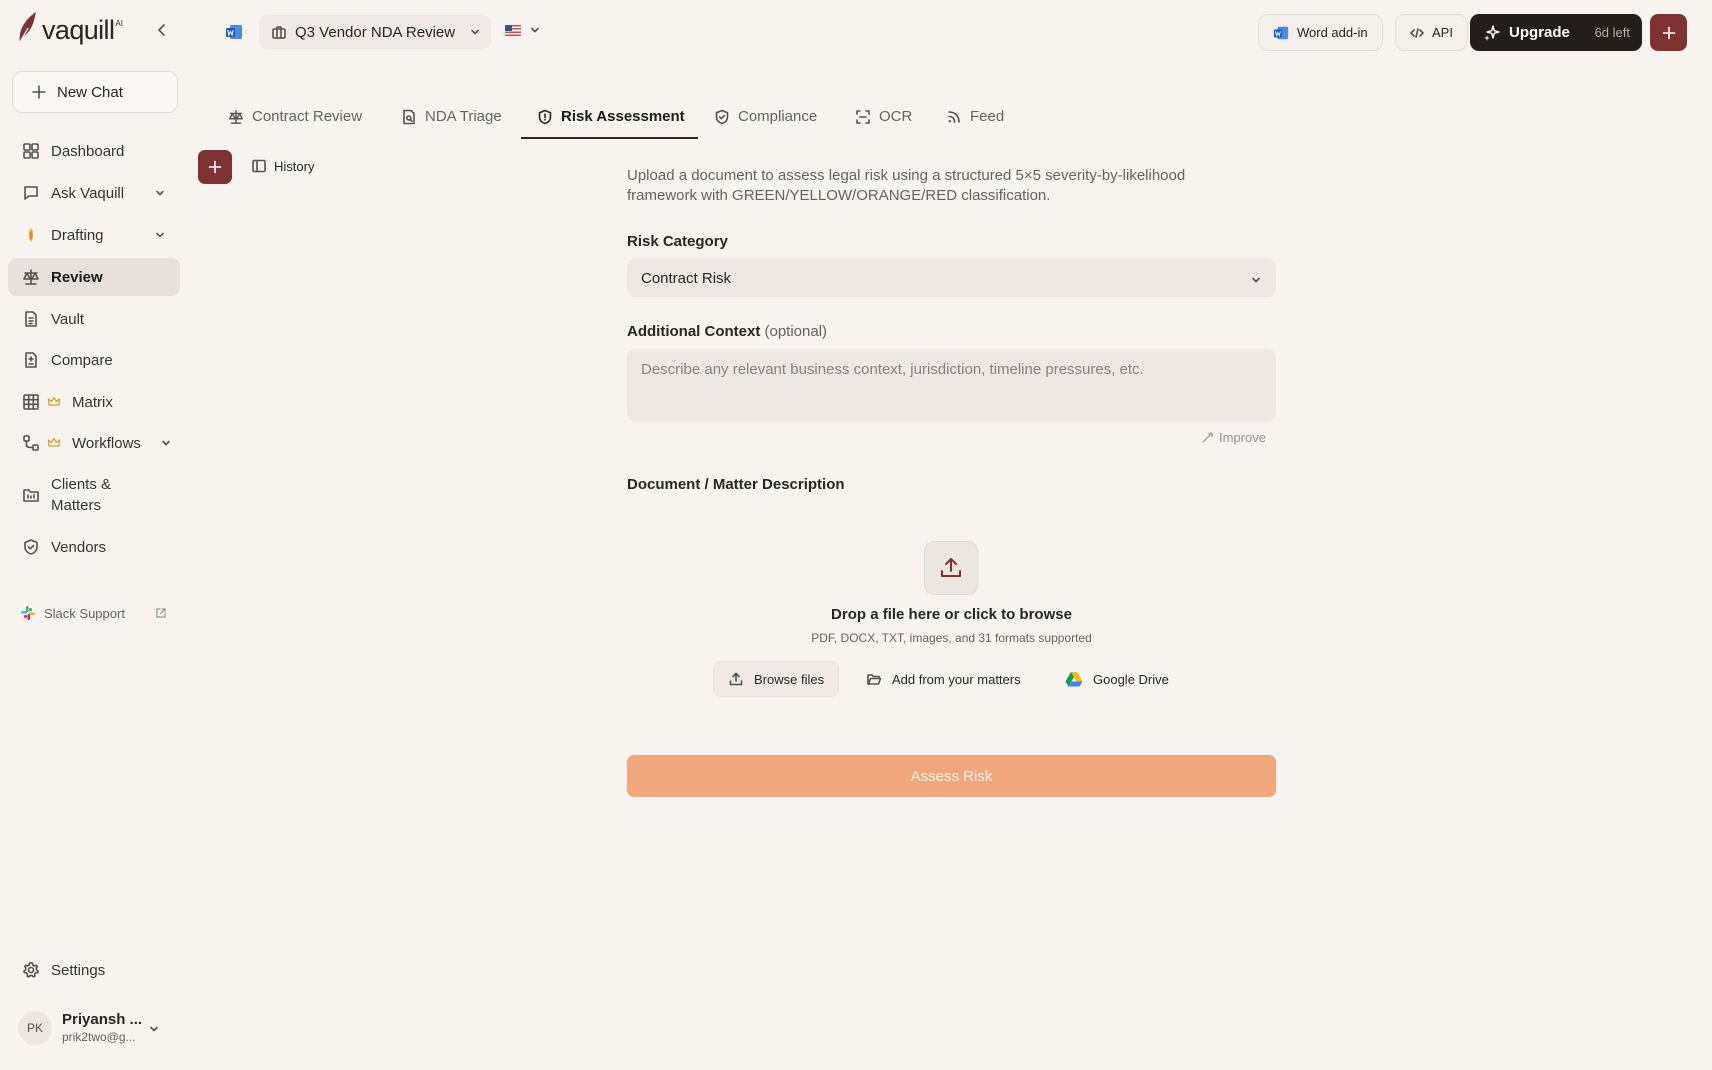 Image resolution: width=1712 pixels, height=1070 pixels. Describe the element at coordinates (513, 30) in the screenshot. I see `us-flag-icon` at that location.